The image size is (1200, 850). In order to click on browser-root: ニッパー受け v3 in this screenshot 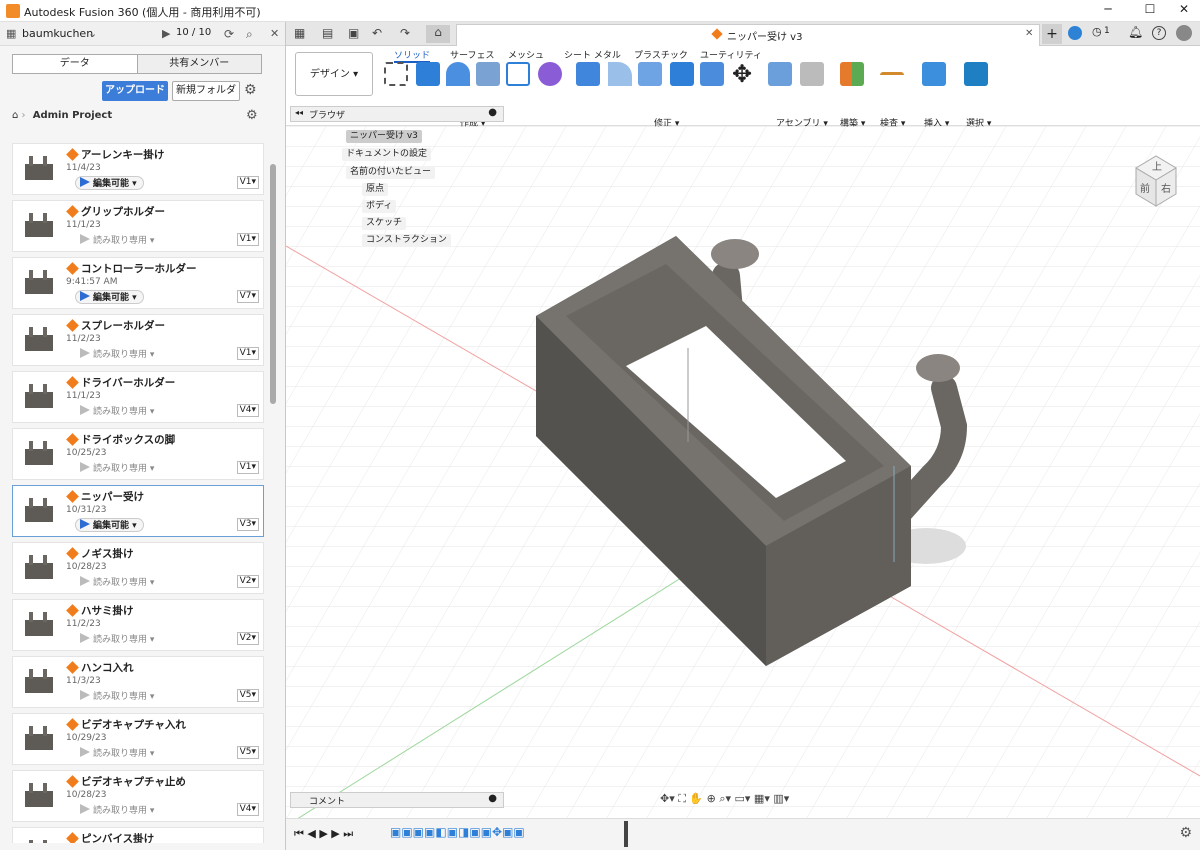, I will do `click(384, 136)`.